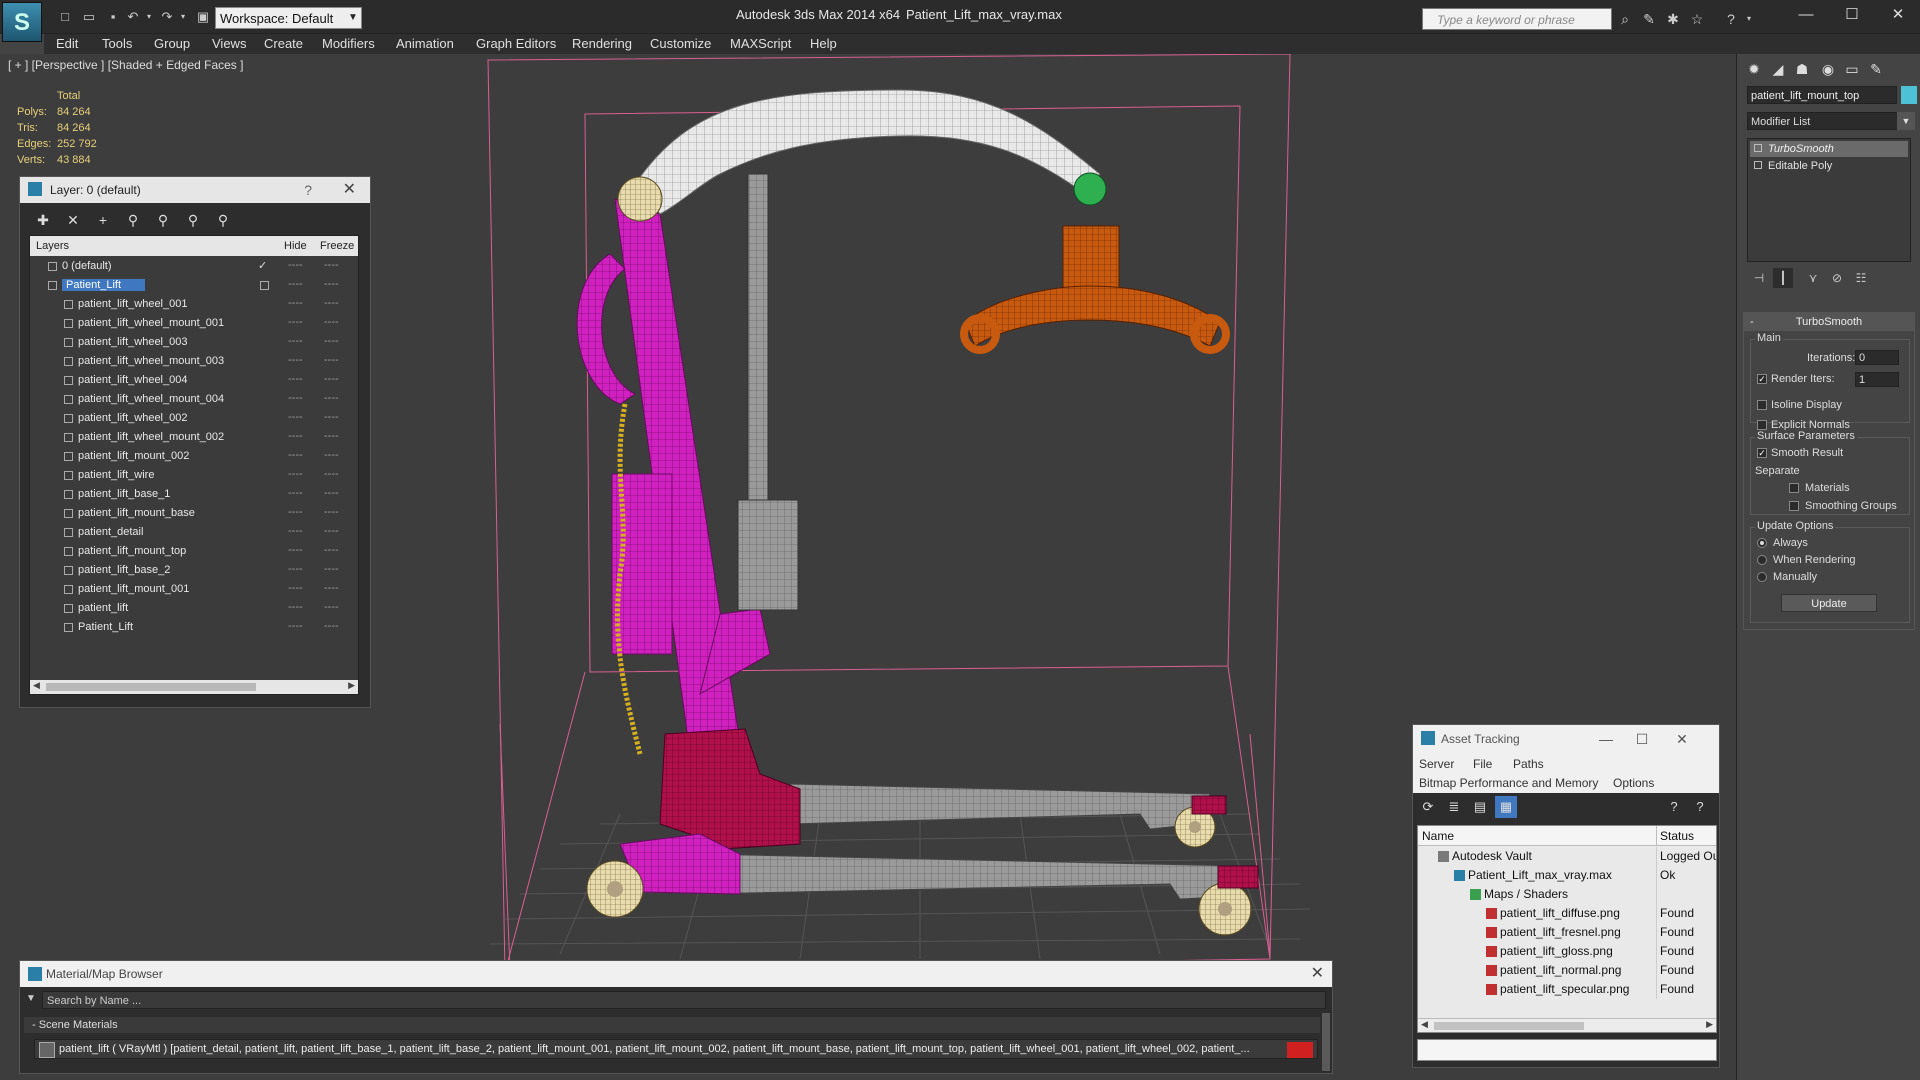  Describe the element at coordinates (1506, 807) in the screenshot. I see `grid-view-icon: ▦` at that location.